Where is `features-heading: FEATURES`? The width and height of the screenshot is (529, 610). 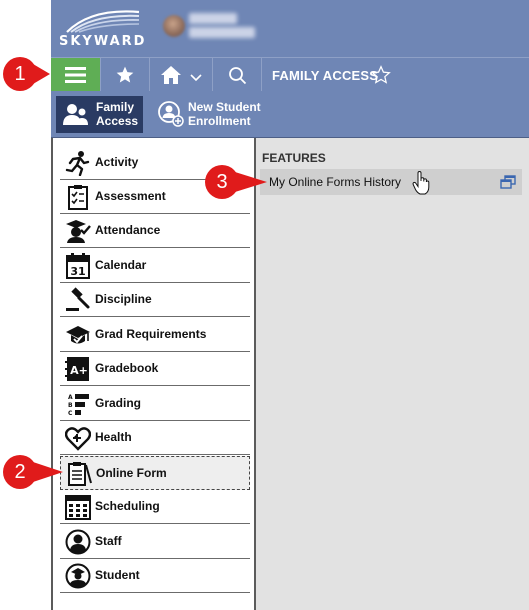 features-heading: FEATURES is located at coordinates (294, 158).